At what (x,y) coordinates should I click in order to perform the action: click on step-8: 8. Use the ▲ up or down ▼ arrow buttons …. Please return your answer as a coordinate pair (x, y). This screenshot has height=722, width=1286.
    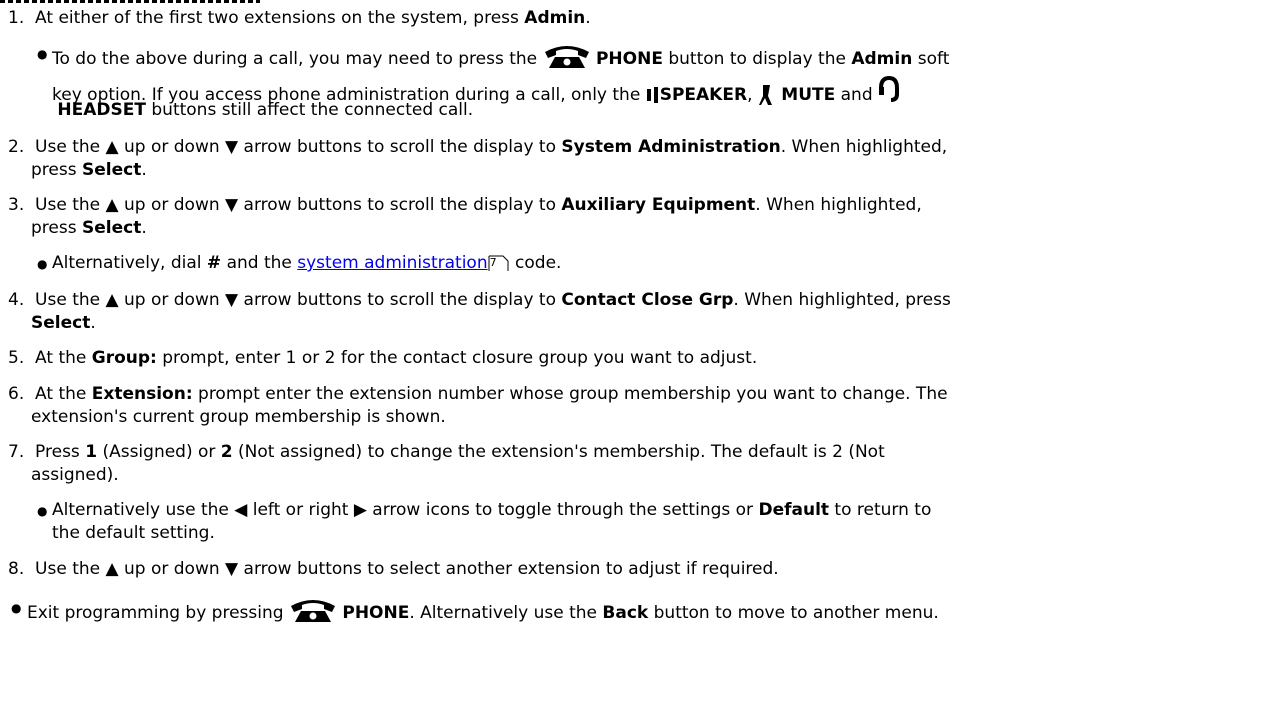
    Looking at the image, I should click on (393, 569).